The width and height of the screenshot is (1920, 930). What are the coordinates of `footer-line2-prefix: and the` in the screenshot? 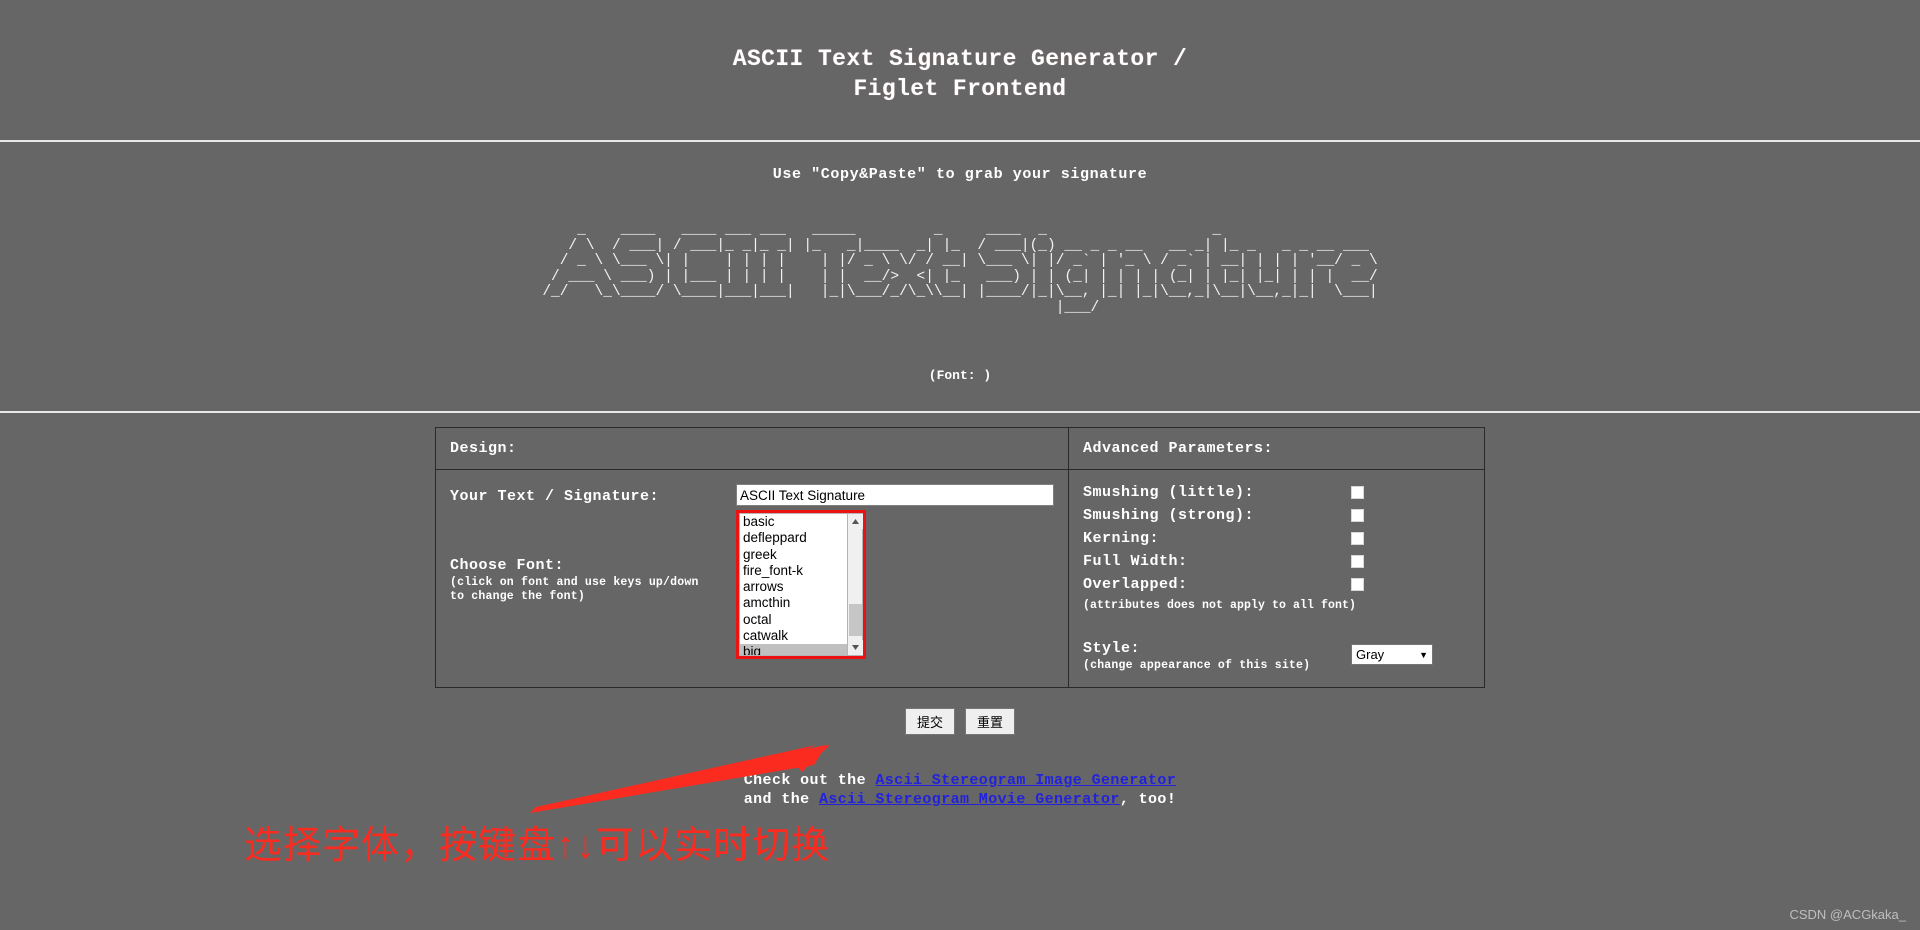 It's located at (781, 799).